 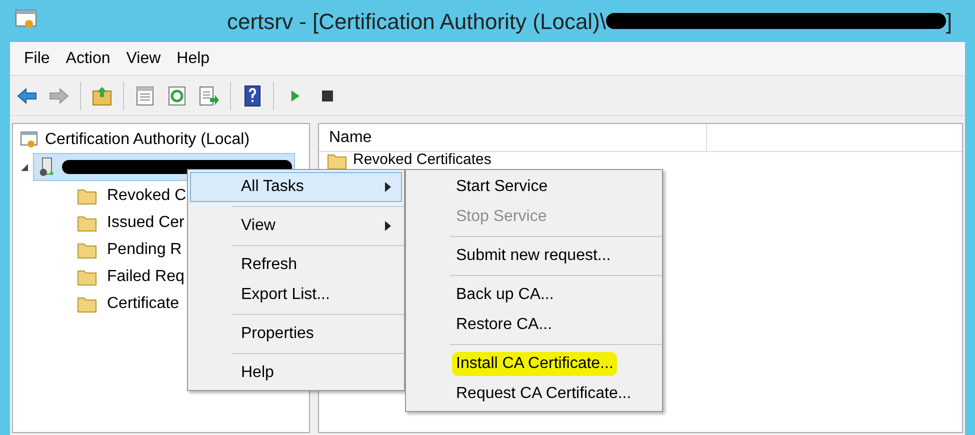 What do you see at coordinates (296, 334) in the screenshot?
I see `menu-item: Properties` at bounding box center [296, 334].